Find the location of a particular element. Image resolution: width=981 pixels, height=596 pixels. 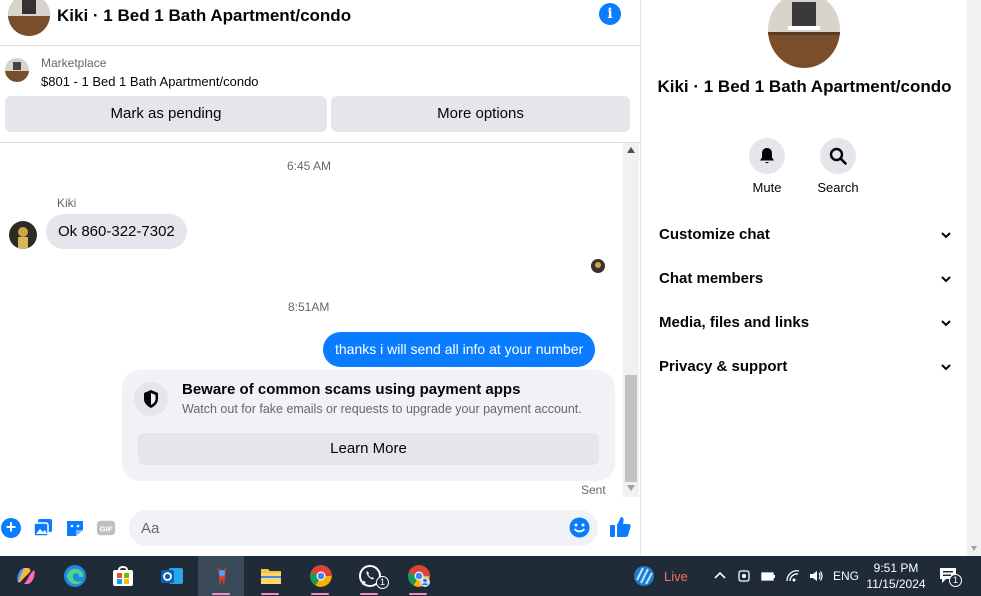

taskbar-app-active is located at coordinates (221, 576).